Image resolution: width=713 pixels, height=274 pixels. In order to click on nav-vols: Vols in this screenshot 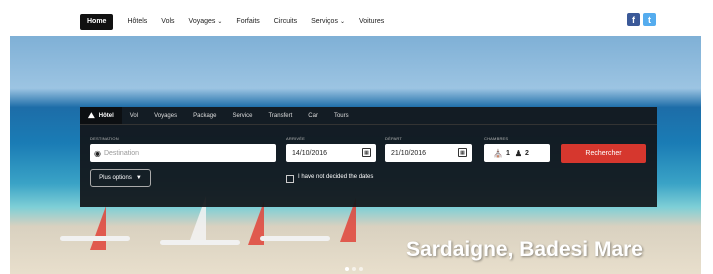, I will do `click(167, 22)`.